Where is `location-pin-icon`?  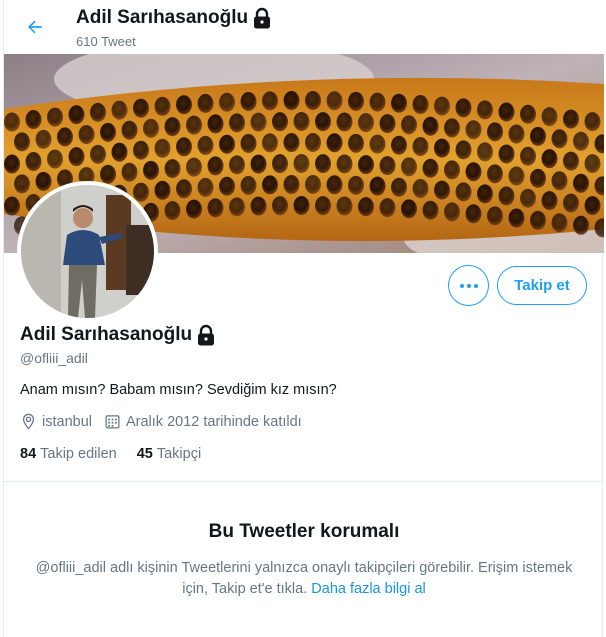 location-pin-icon is located at coordinates (28, 421).